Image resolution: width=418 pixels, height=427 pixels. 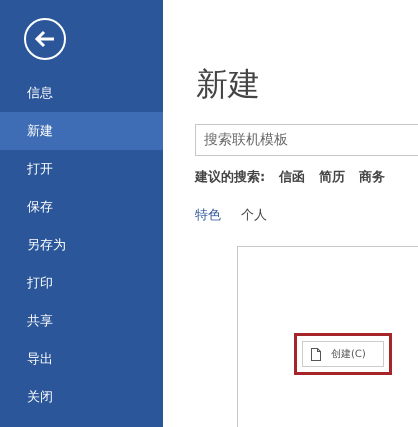 I want to click on sidebar-item: 打印, so click(x=81, y=283).